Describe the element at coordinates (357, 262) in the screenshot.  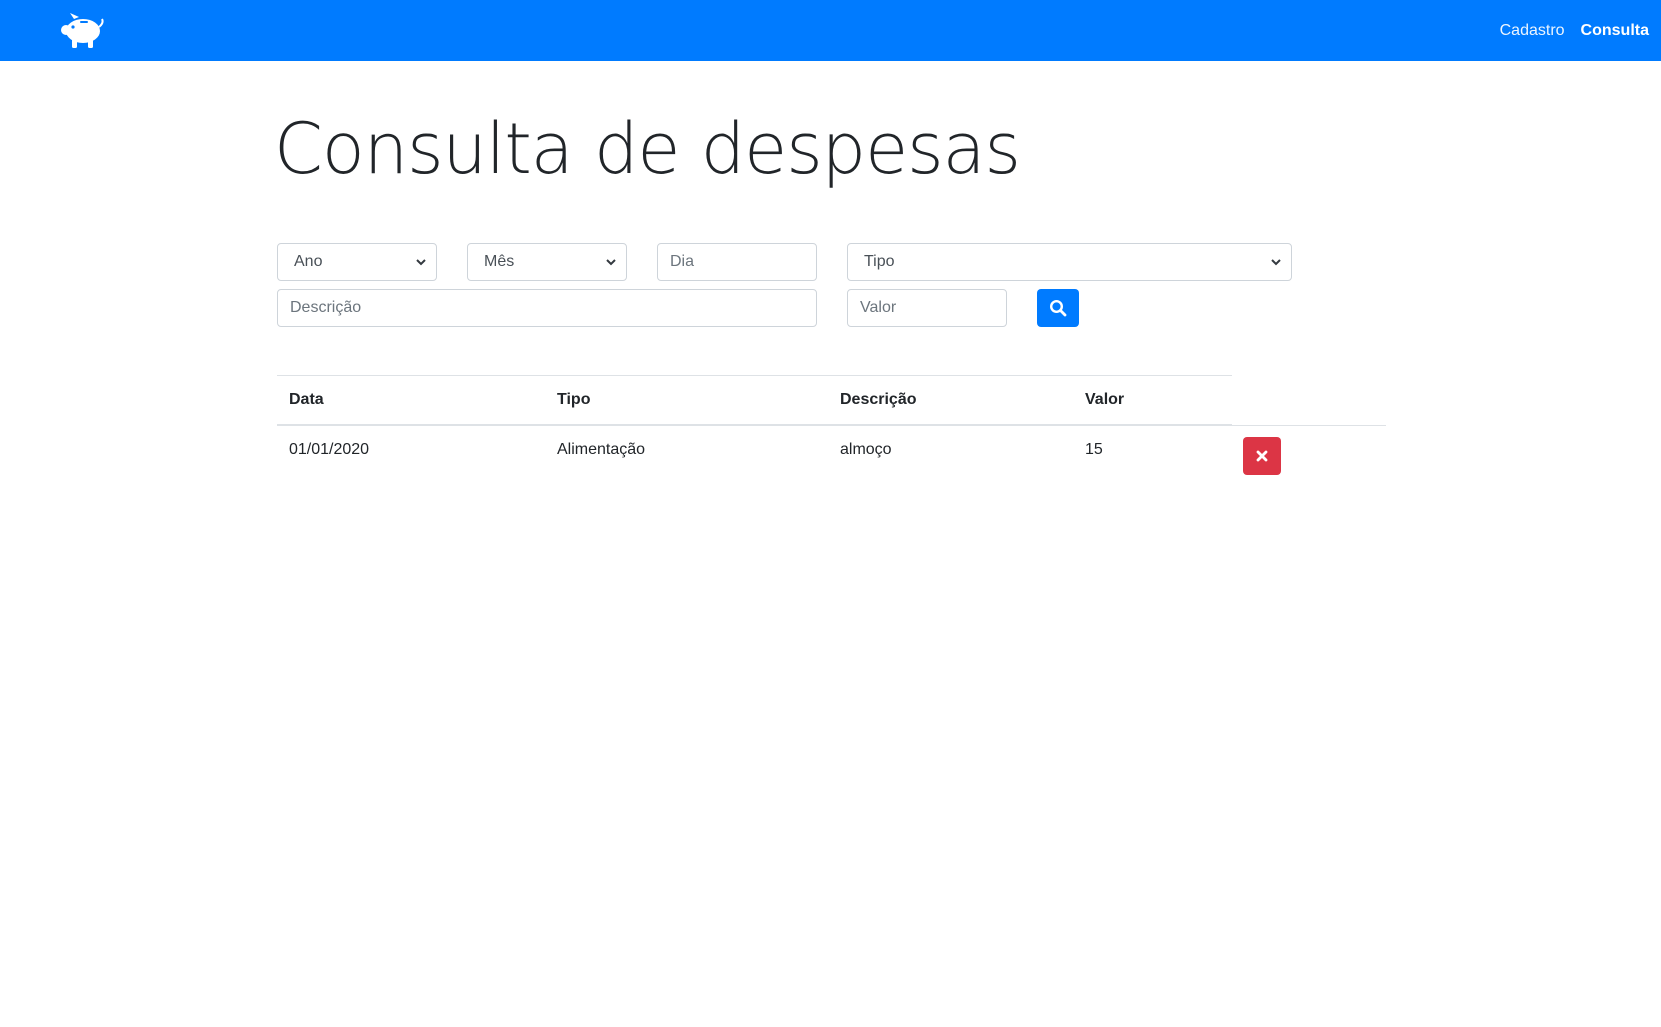
I see `ano-select: Ano` at that location.